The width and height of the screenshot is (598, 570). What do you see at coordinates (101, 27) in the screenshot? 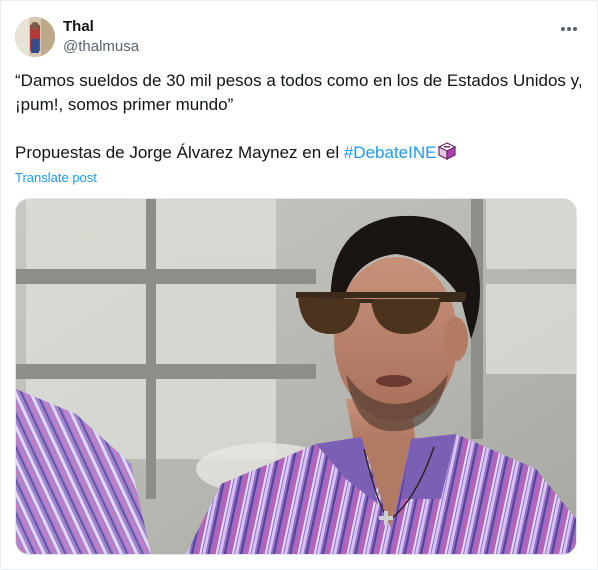
I see `display-name: Thal` at bounding box center [101, 27].